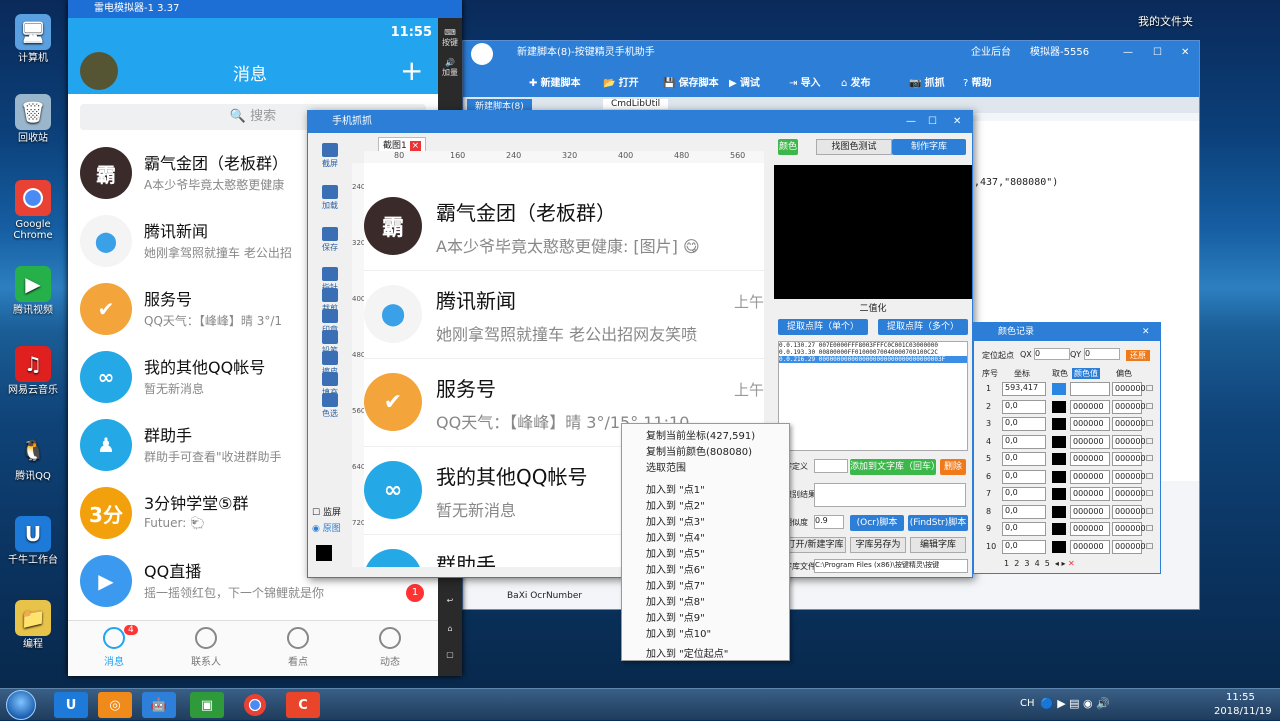 Image resolution: width=1280 pixels, height=721 pixels. Describe the element at coordinates (815, 545) in the screenshot. I see `open-lib-button: 打开/新建字库` at that location.